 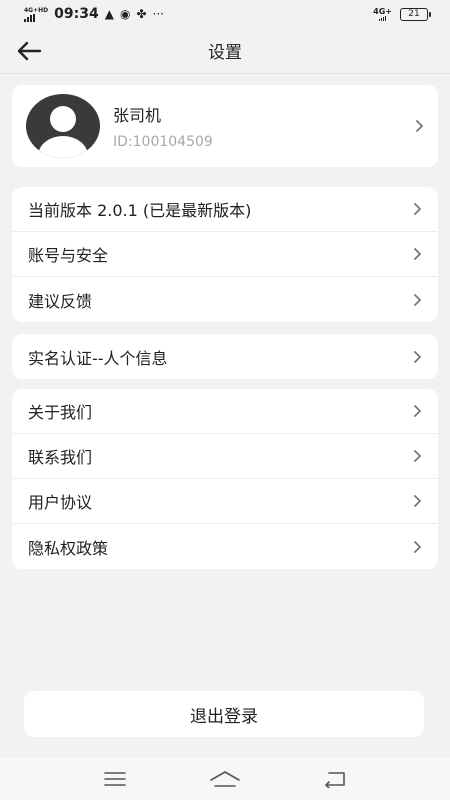 I want to click on menu-icon, so click(x=115, y=779).